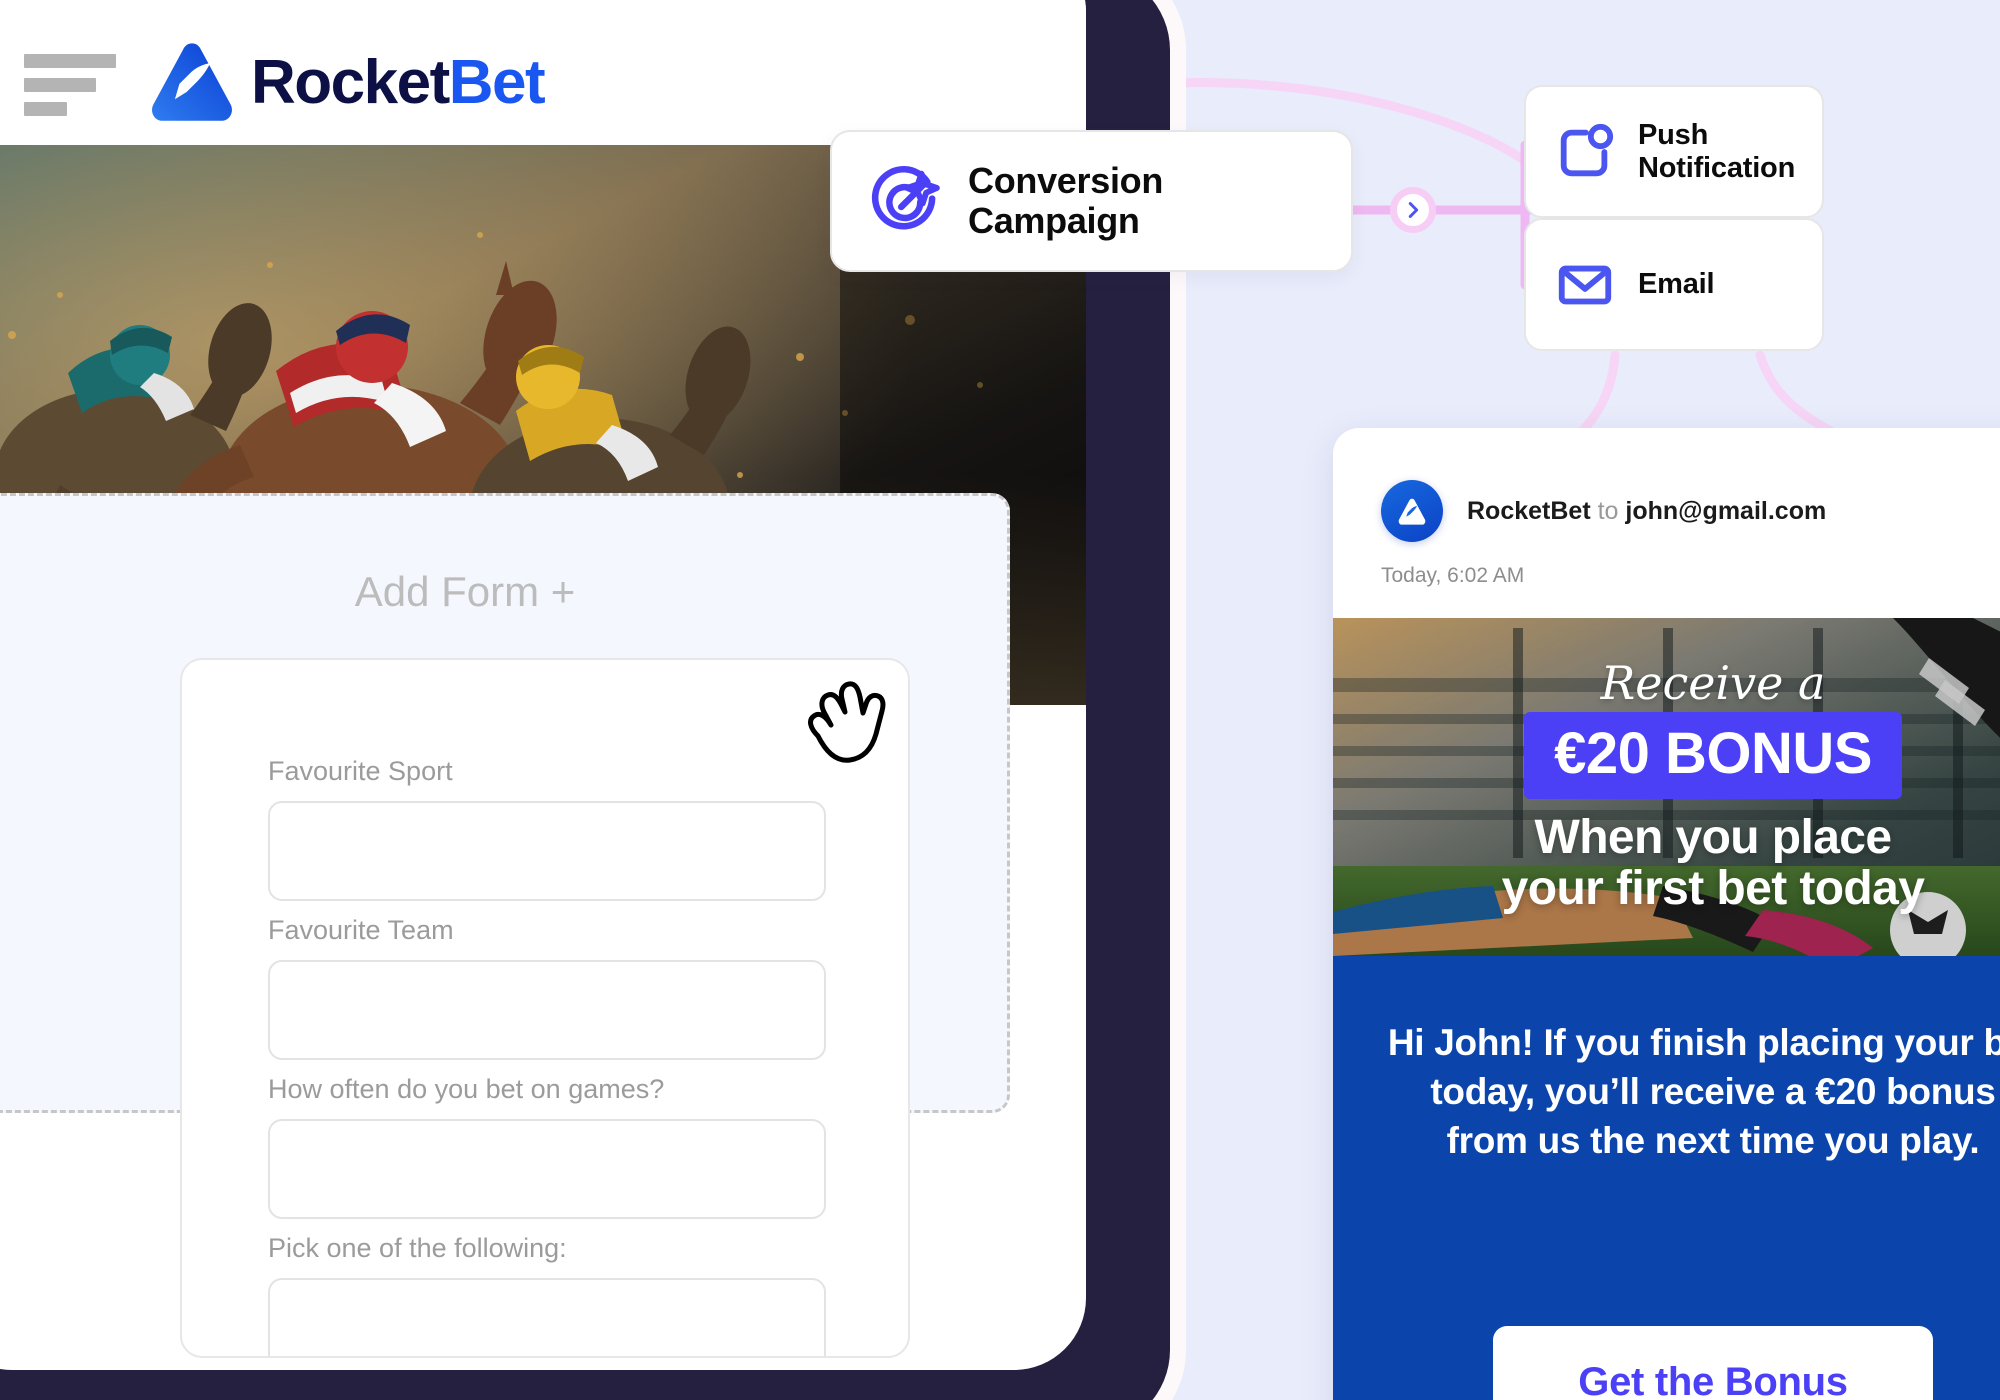 This screenshot has width=2000, height=1400. Describe the element at coordinates (1713, 755) in the screenshot. I see `banner-bonus-badge: €20 BONUS` at that location.